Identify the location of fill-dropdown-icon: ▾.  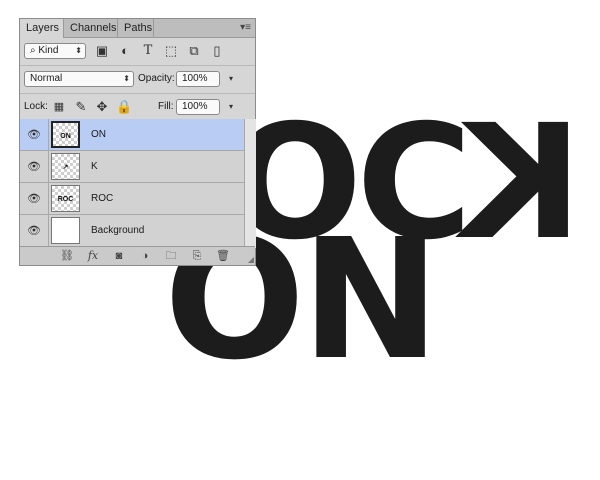
(231, 107).